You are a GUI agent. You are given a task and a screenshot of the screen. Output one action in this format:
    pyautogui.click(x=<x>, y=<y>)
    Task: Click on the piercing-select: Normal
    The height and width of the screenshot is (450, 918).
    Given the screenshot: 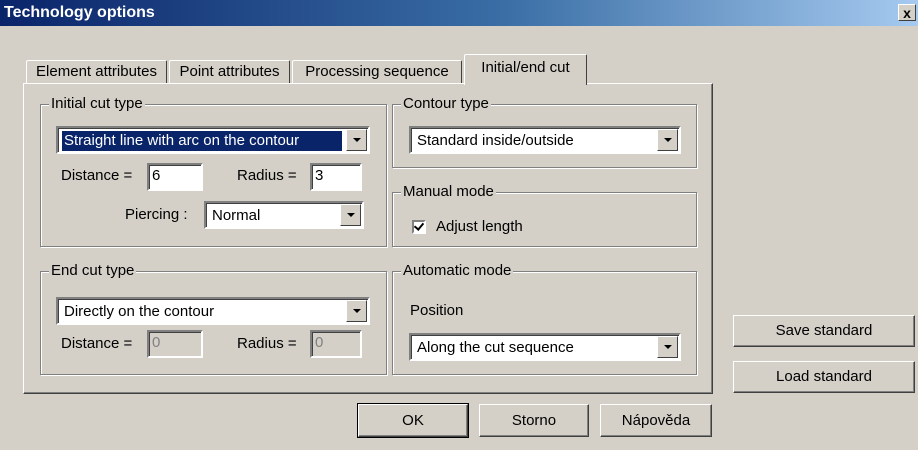 What is the action you would take?
    pyautogui.click(x=284, y=215)
    